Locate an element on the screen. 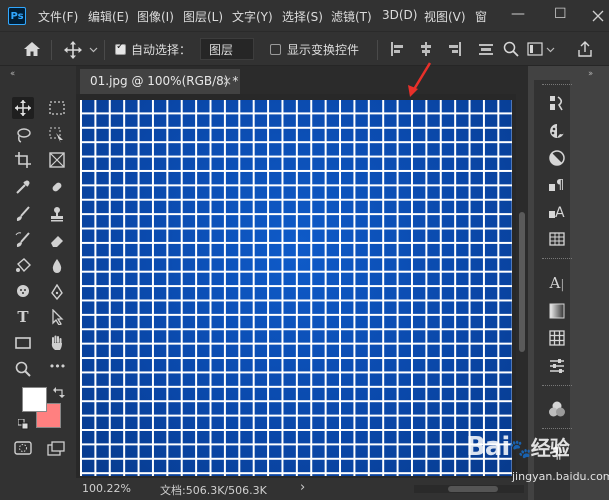  collapse-left-icon: ‹‹ is located at coordinates (12, 74).